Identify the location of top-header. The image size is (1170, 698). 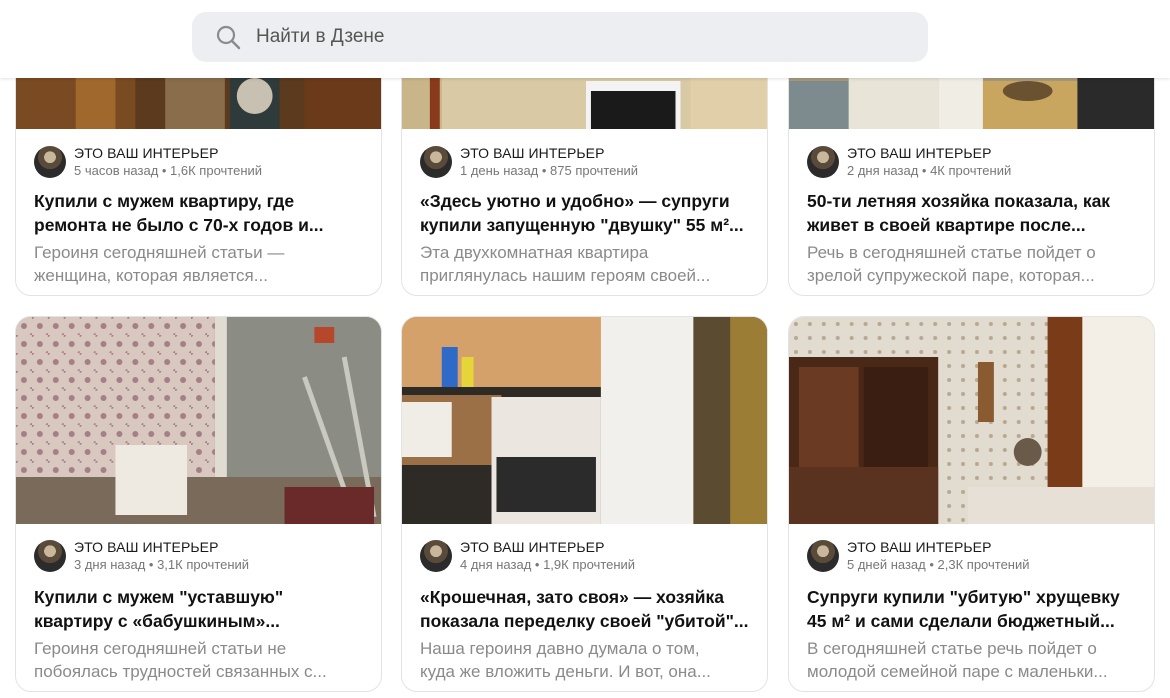
(585, 39).